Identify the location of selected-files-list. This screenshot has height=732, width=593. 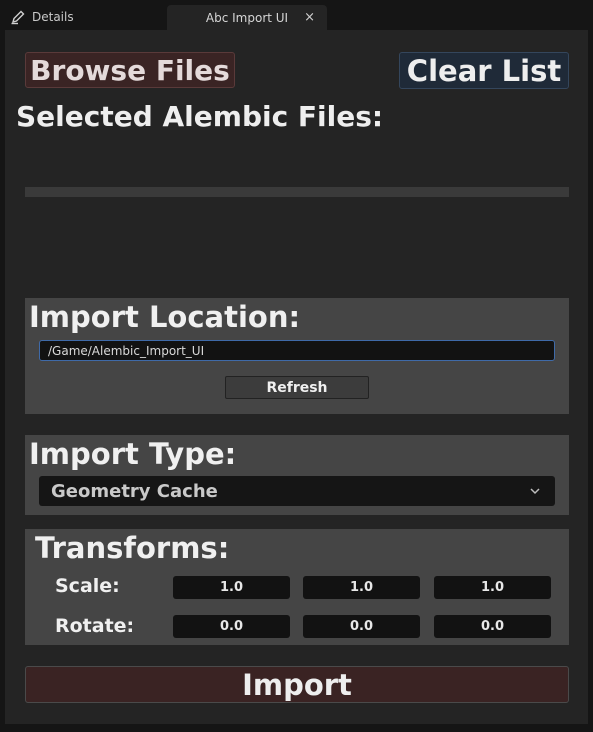
(297, 192).